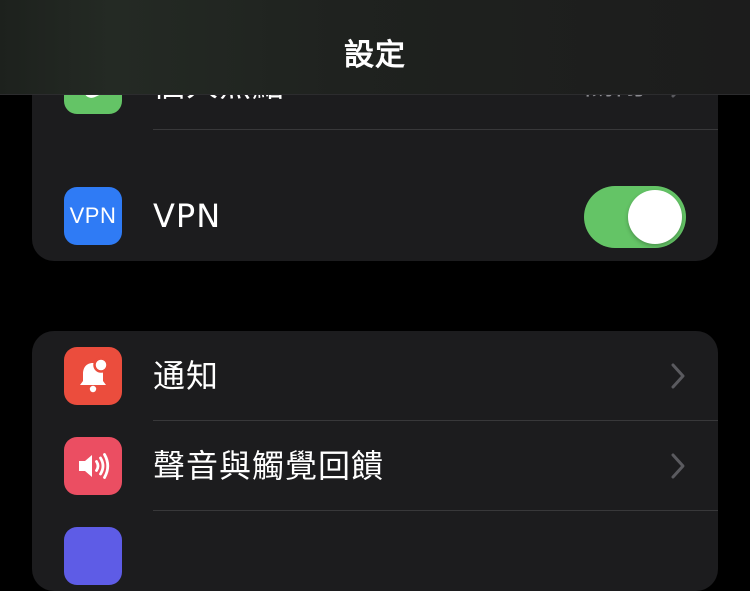 The width and height of the screenshot is (750, 591). What do you see at coordinates (186, 376) in the screenshot?
I see `notifications-label: 通知` at bounding box center [186, 376].